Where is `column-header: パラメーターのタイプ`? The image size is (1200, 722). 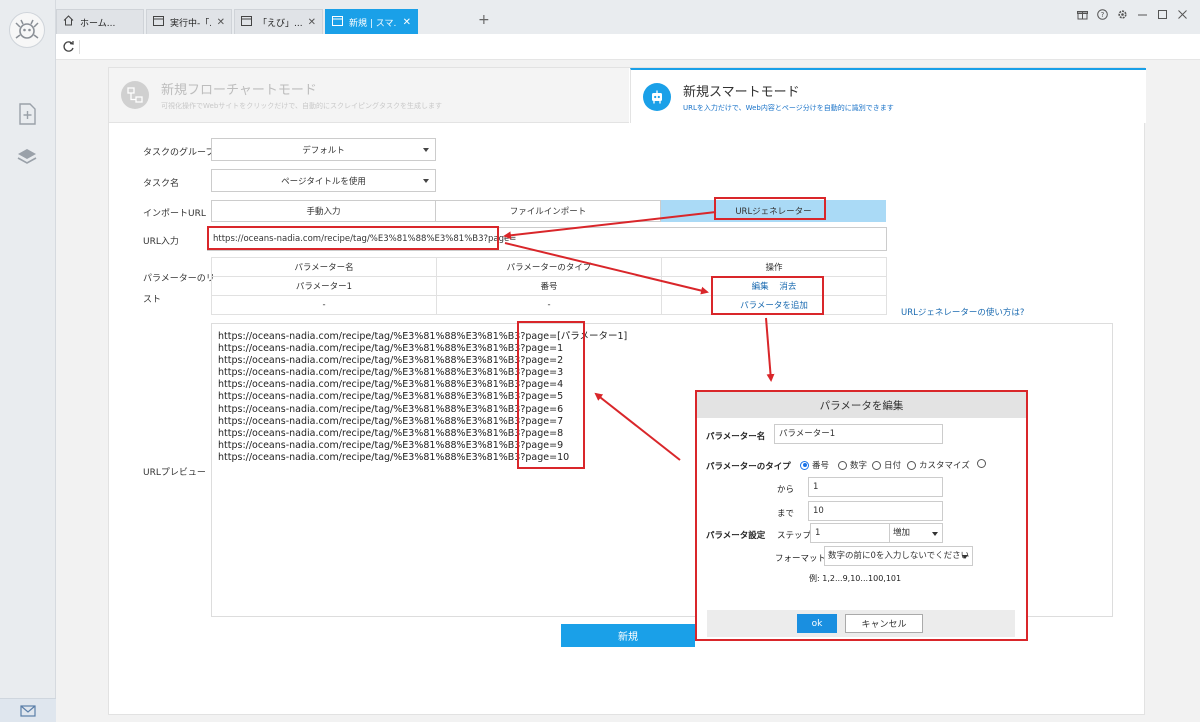
column-header: パラメーターのタイプ is located at coordinates (549, 267).